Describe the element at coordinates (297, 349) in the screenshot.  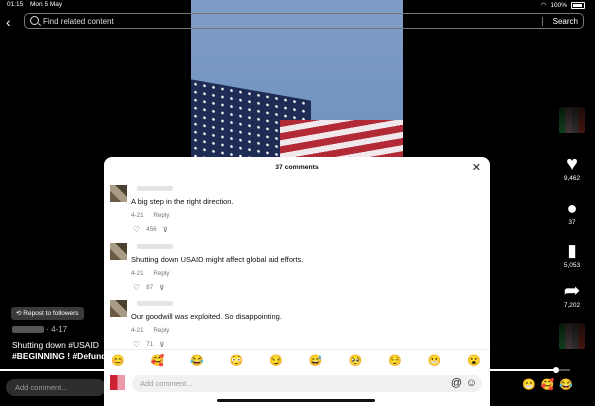
I see `divider` at that location.